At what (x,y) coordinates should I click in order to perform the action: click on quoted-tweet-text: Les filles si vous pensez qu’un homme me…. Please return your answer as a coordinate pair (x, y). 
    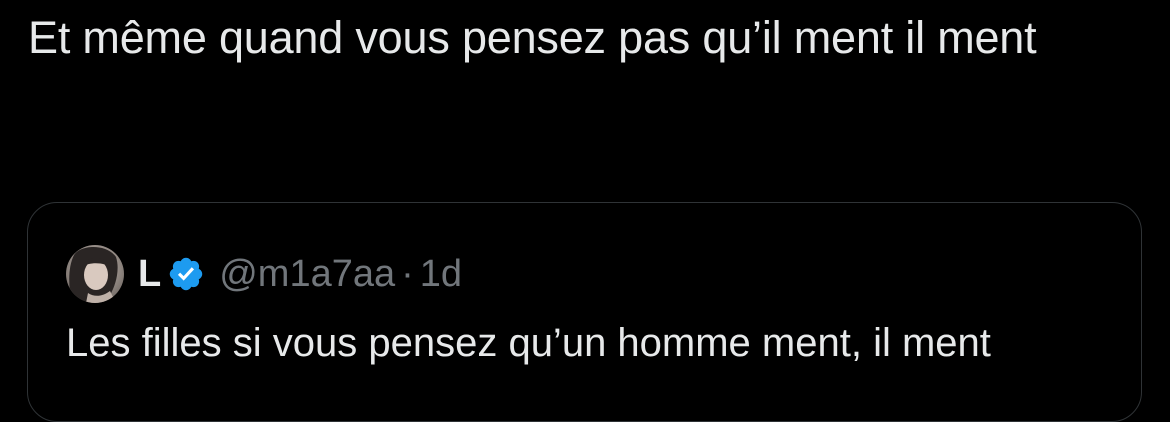
    Looking at the image, I should click on (528, 343).